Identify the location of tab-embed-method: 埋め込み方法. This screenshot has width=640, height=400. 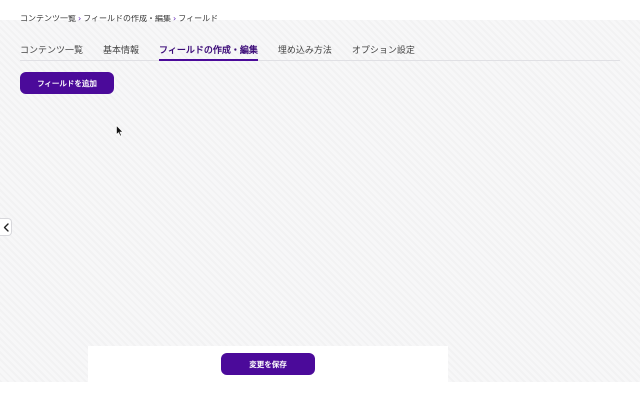
(305, 50).